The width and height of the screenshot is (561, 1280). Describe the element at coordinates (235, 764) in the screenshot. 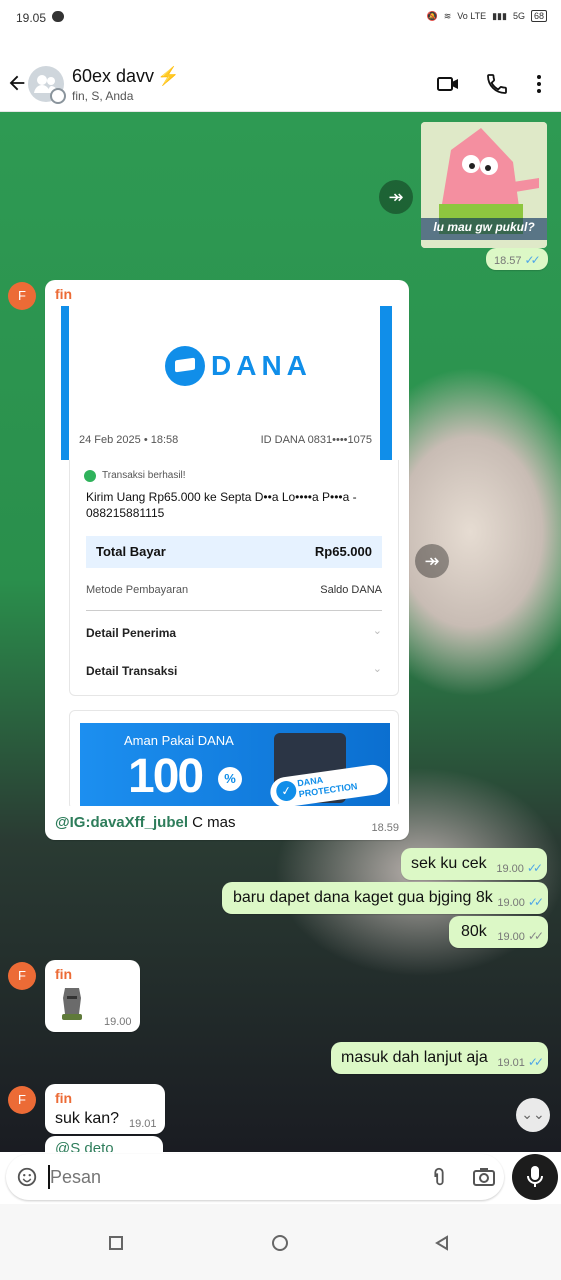

I see `banner-background: Aman Pakai DANA 100 % DANA PROTECTION ✓` at that location.